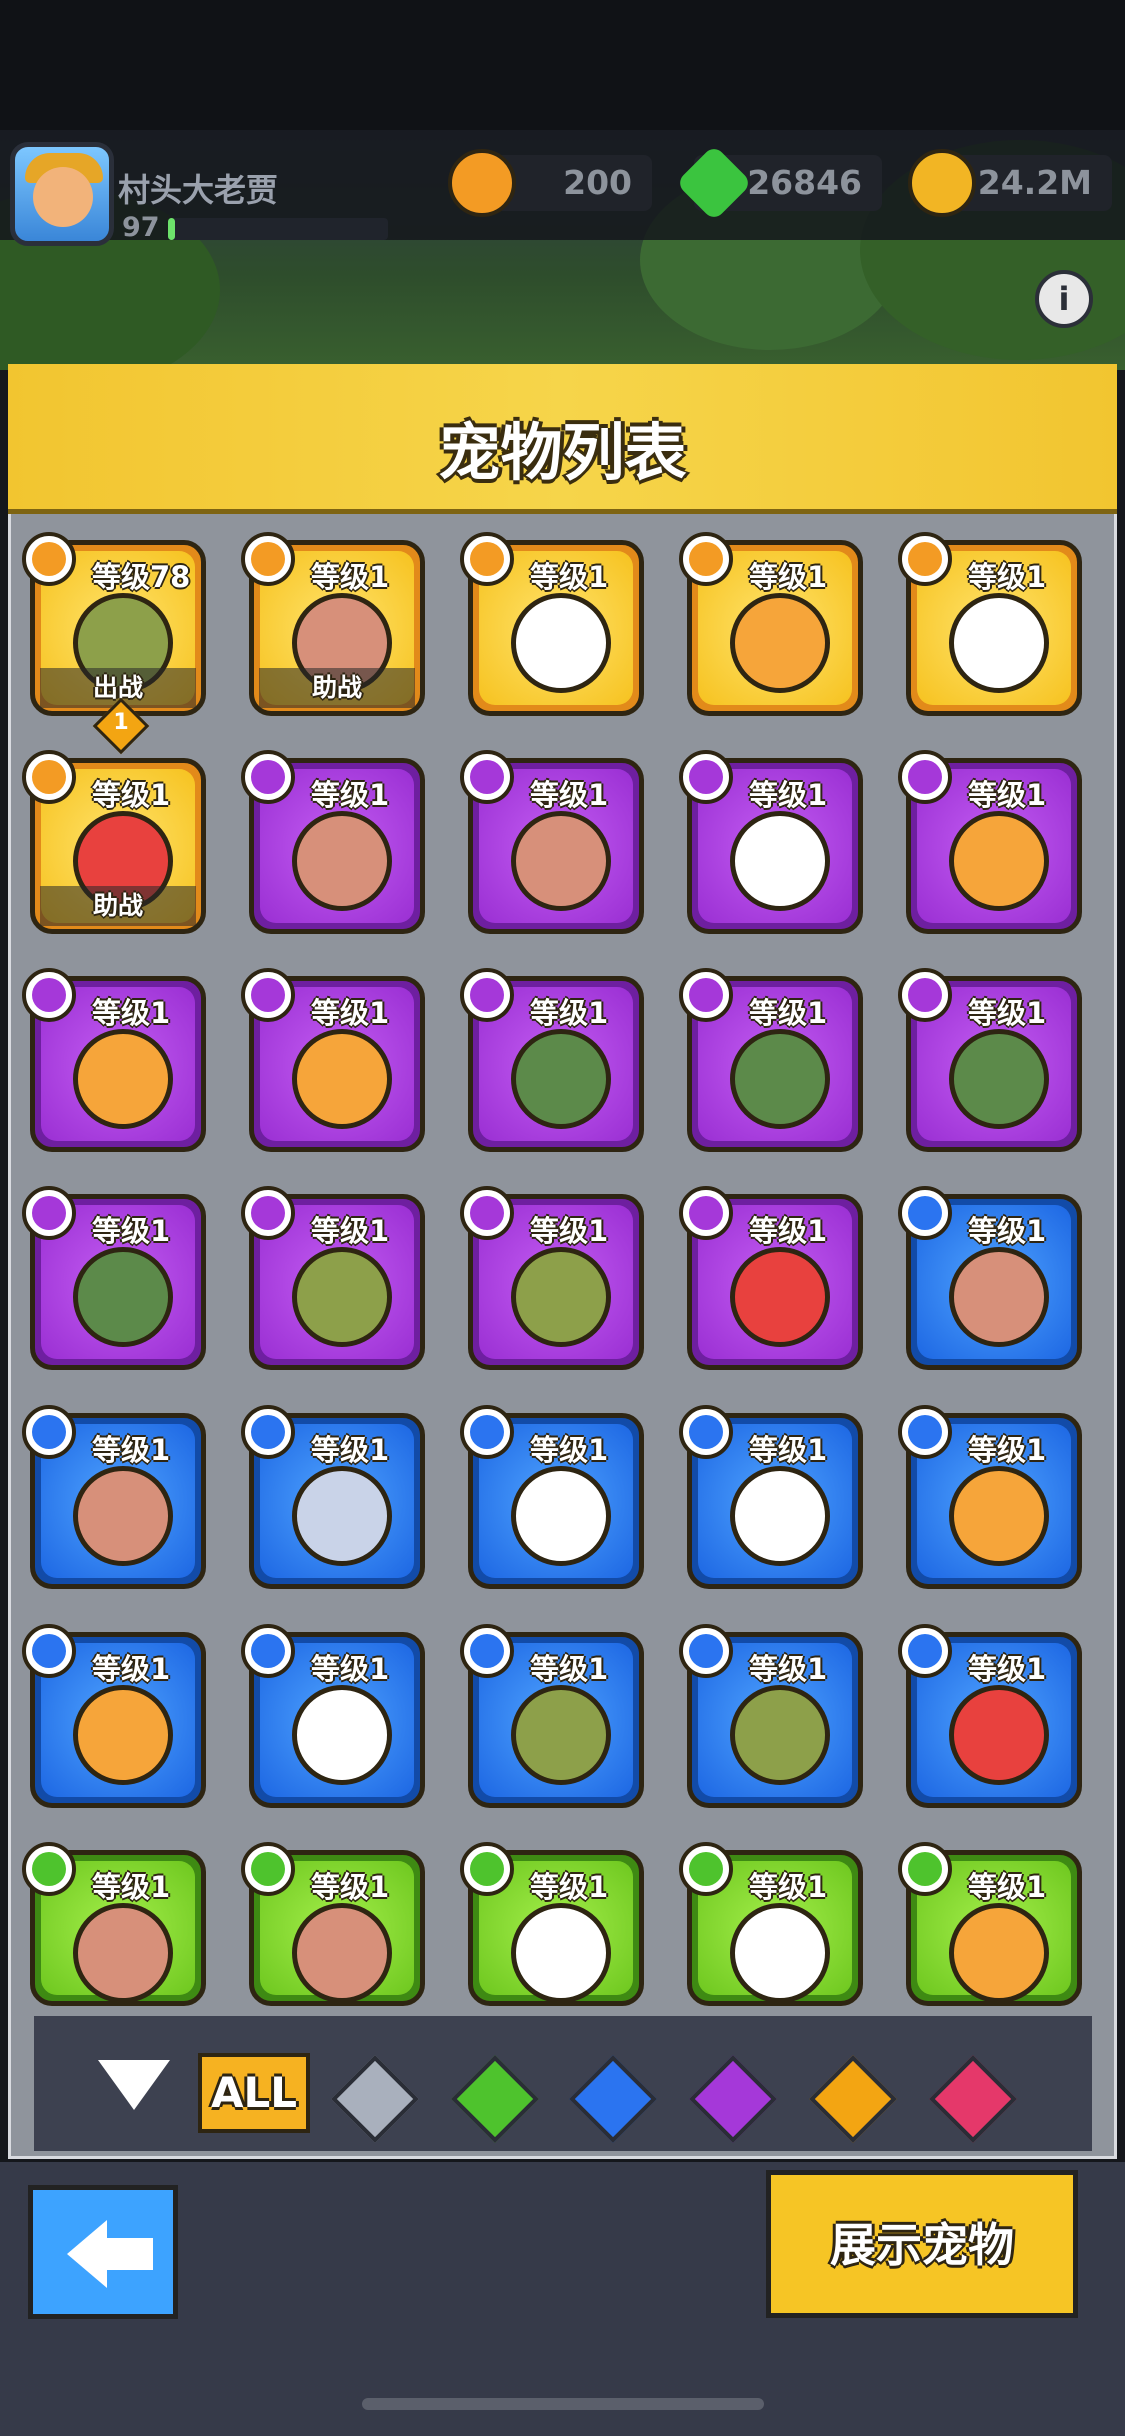 The image size is (1125, 2436). I want to click on back-button, so click(103, 2252).